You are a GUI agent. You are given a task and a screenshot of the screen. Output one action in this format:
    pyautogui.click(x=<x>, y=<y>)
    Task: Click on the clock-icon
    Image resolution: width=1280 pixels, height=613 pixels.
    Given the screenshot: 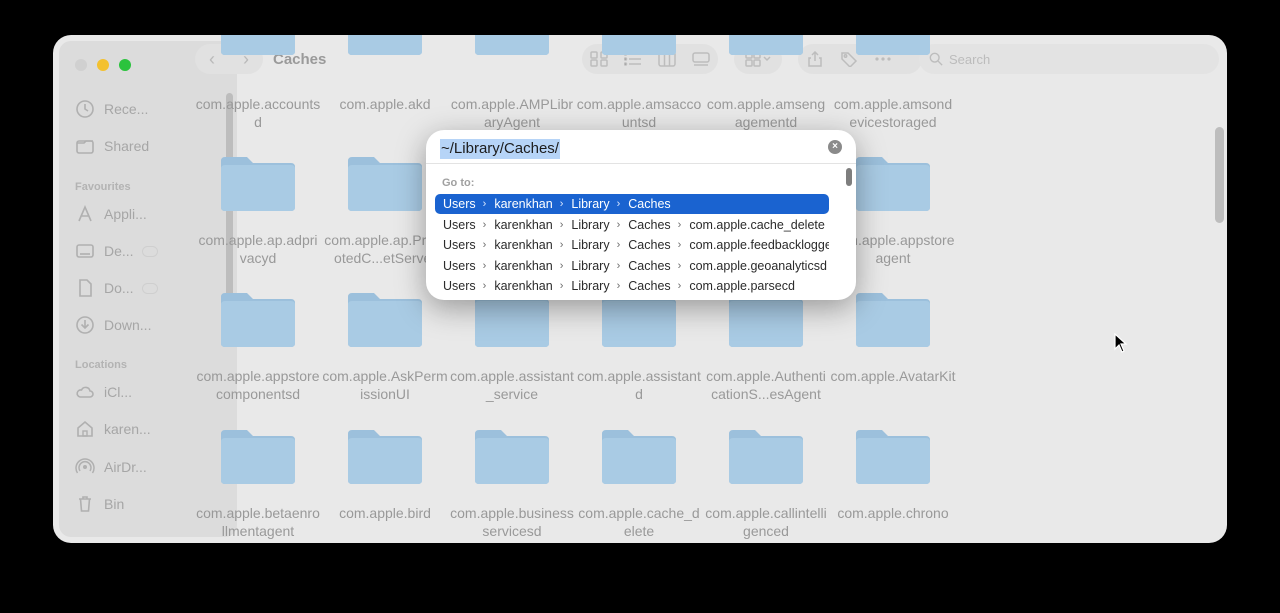 What is the action you would take?
    pyautogui.click(x=85, y=109)
    